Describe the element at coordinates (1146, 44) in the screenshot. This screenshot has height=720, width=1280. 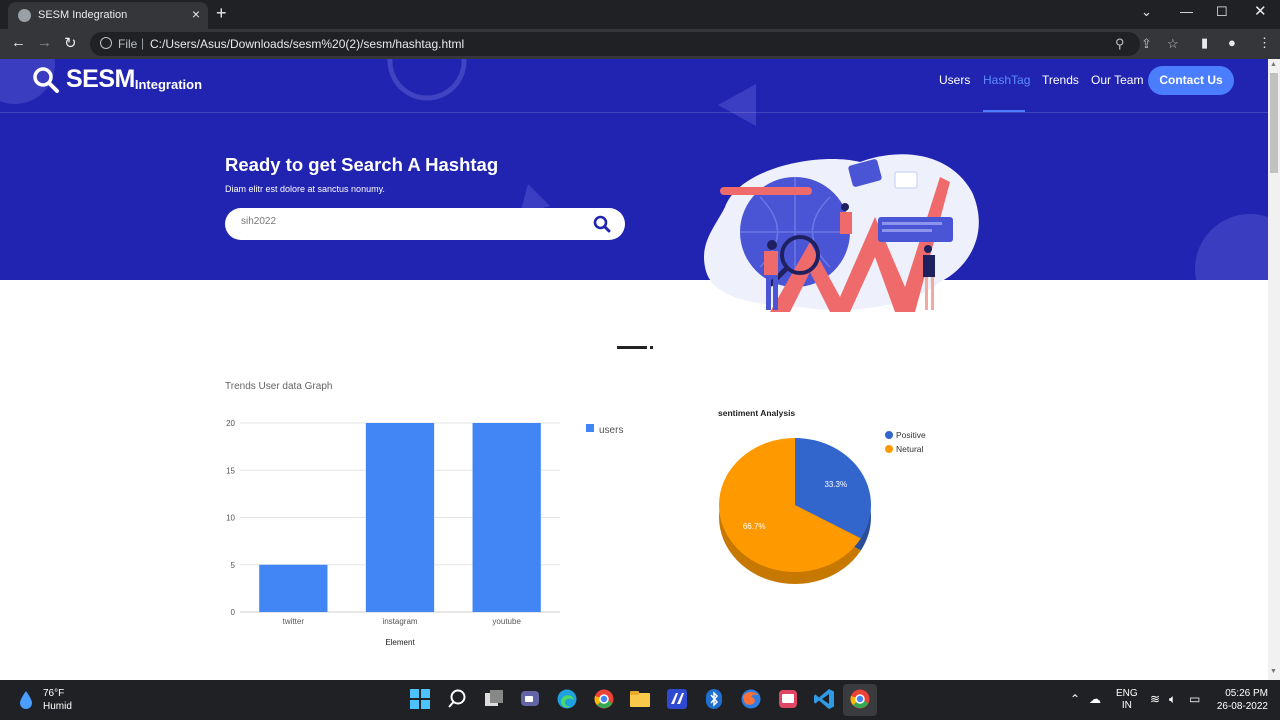
I see `share-icon: ⇪` at that location.